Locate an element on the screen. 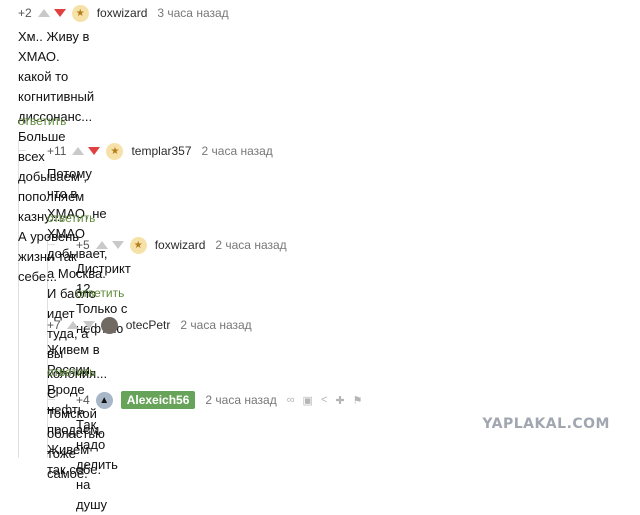 Image resolution: width=640 pixels, height=515 pixels. author-name: templar357 is located at coordinates (161, 151).